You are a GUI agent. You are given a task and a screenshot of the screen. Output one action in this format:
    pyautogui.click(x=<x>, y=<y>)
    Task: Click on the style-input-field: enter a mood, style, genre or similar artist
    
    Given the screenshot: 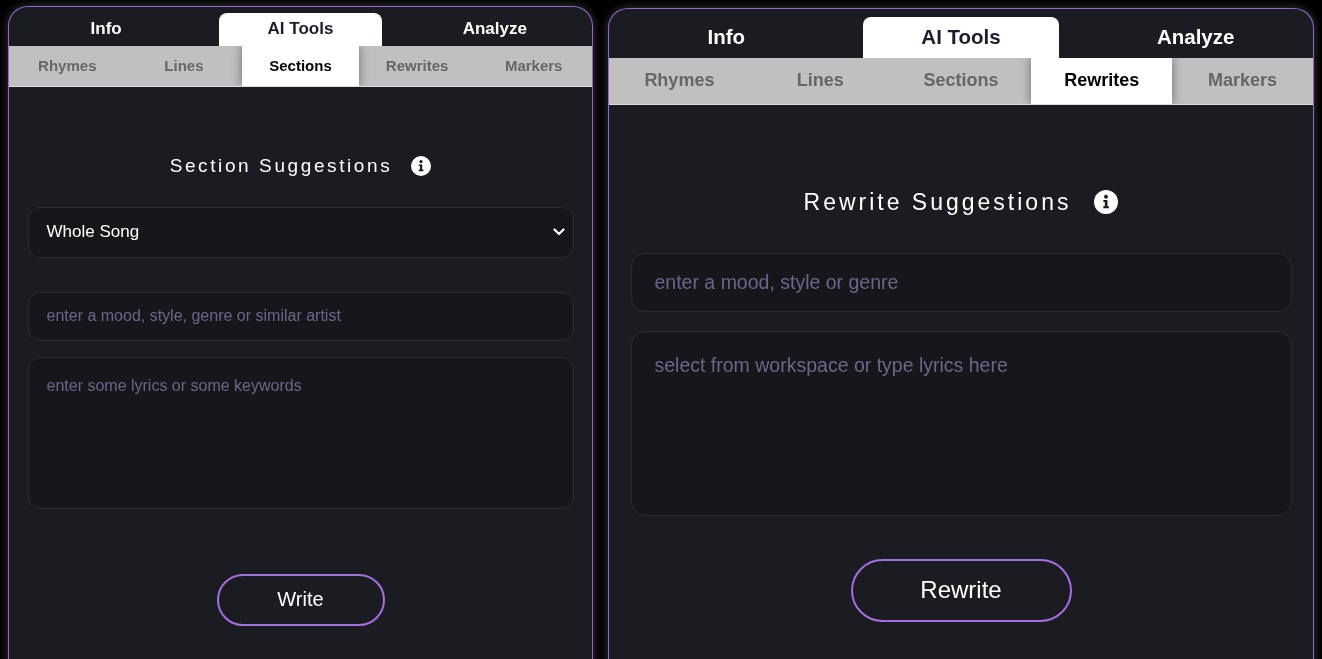 What is the action you would take?
    pyautogui.click(x=300, y=316)
    